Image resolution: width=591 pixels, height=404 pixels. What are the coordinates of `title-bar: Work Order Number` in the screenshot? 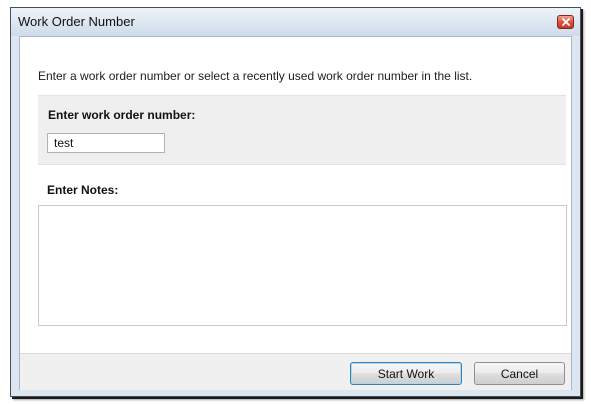 It's located at (295, 22).